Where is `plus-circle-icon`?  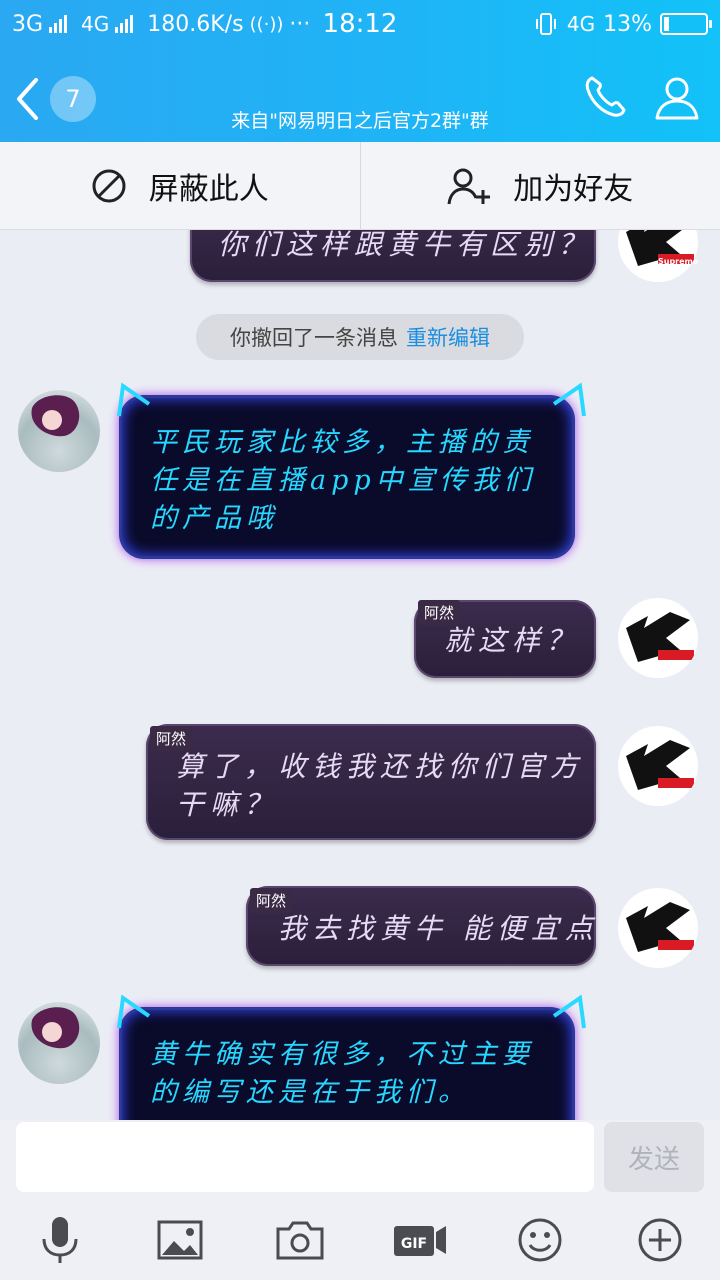 plus-circle-icon is located at coordinates (660, 1240).